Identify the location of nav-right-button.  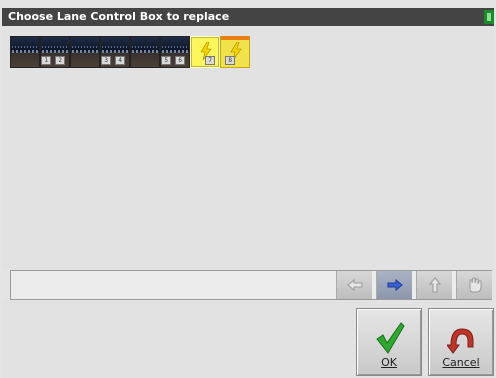
(394, 285).